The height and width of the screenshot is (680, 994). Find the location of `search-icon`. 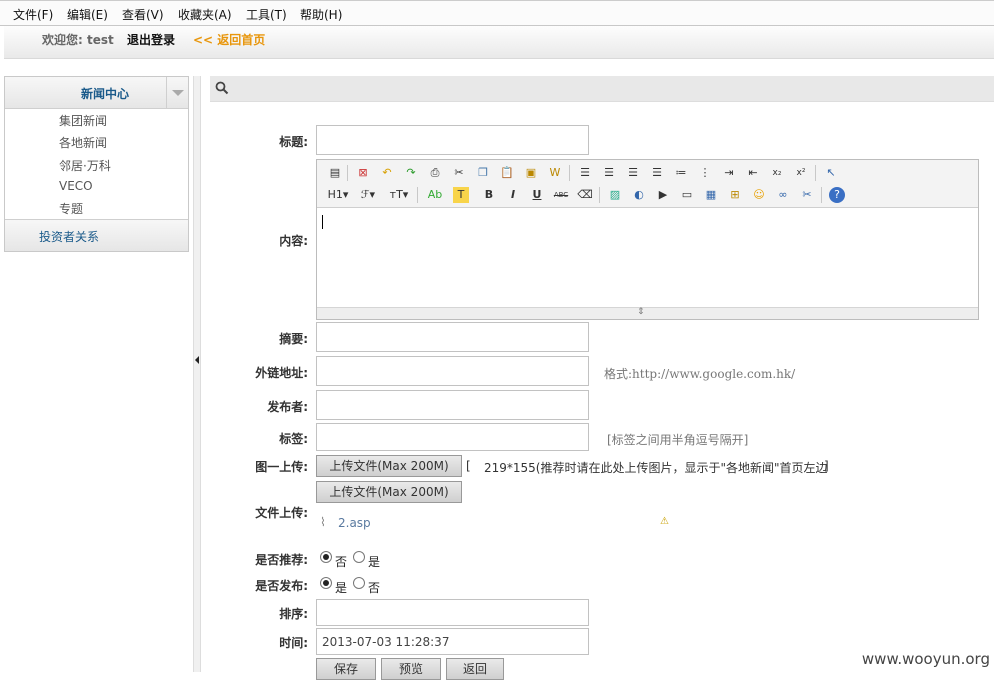

search-icon is located at coordinates (222, 88).